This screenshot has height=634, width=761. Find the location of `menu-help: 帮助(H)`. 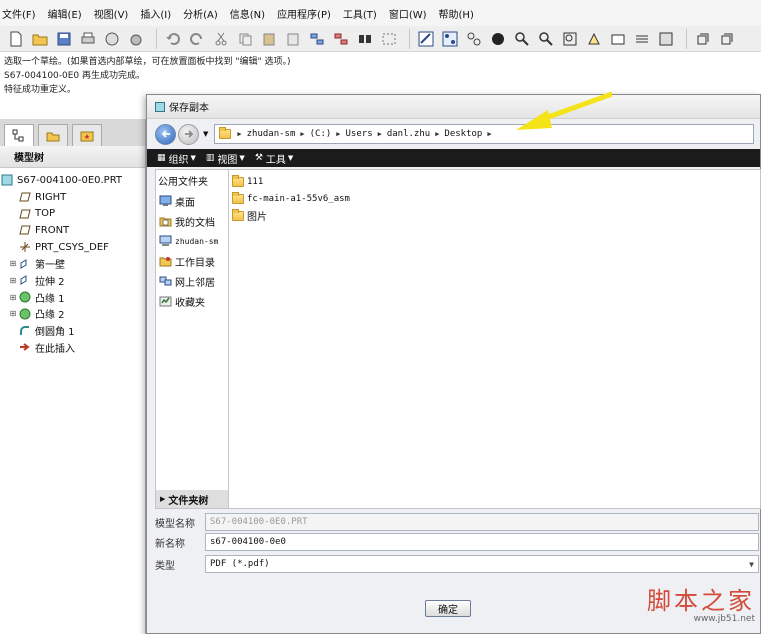

menu-help: 帮助(H) is located at coordinates (456, 13).